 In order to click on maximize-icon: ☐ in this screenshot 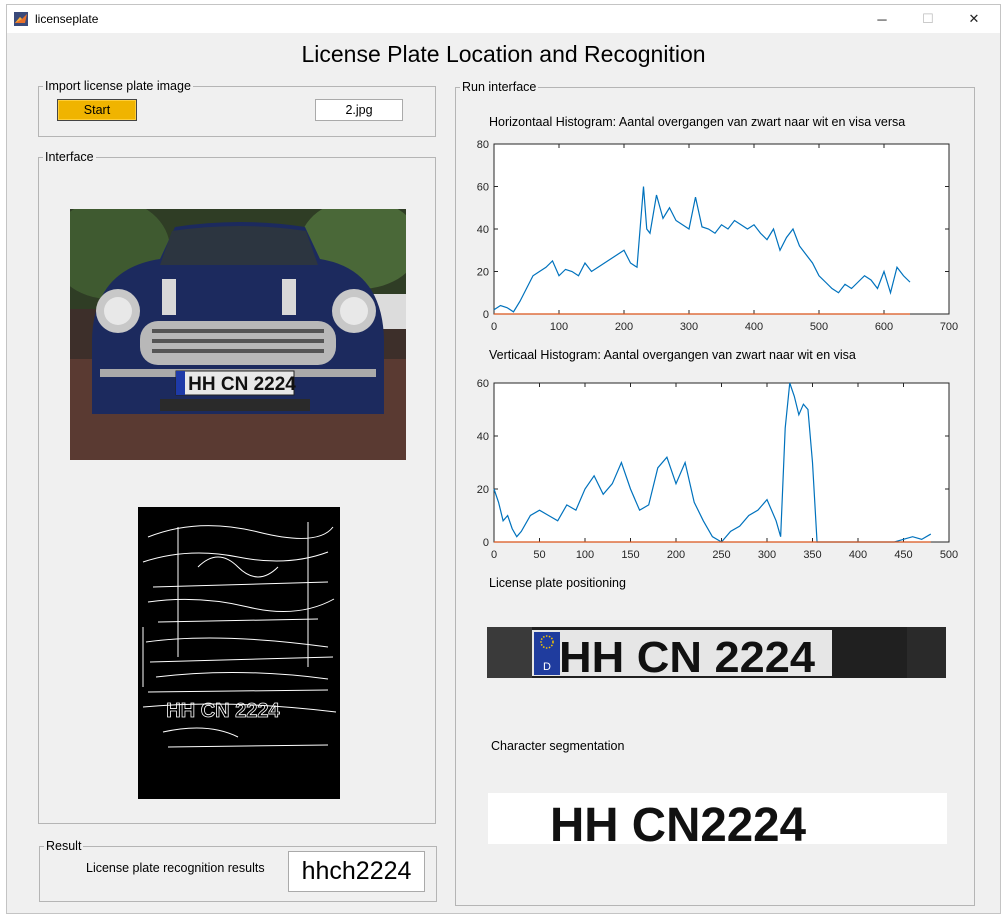, I will do `click(928, 18)`.